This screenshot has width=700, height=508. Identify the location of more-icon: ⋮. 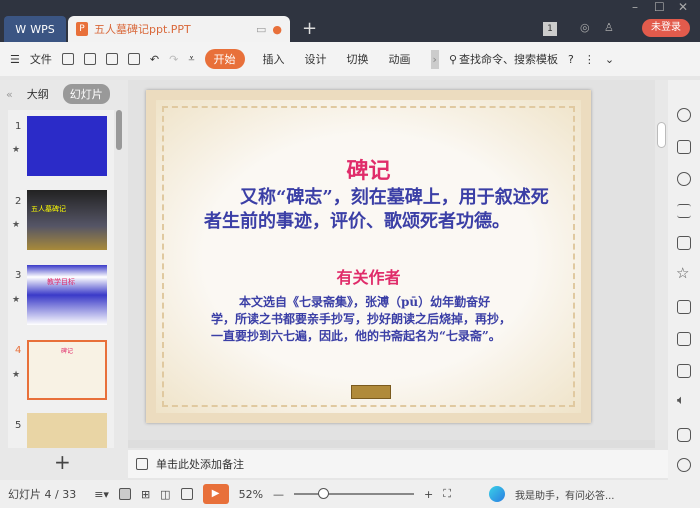
(589, 59).